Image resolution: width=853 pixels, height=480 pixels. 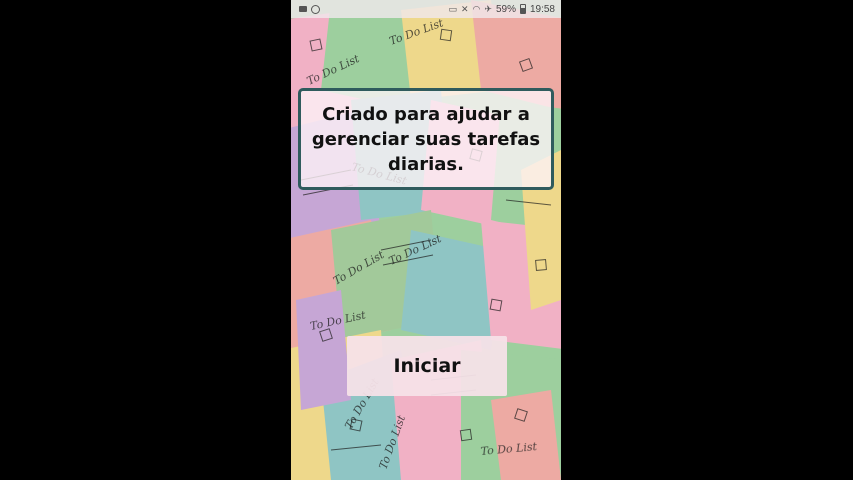 I want to click on mute-icon: ✕, so click(x=465, y=9).